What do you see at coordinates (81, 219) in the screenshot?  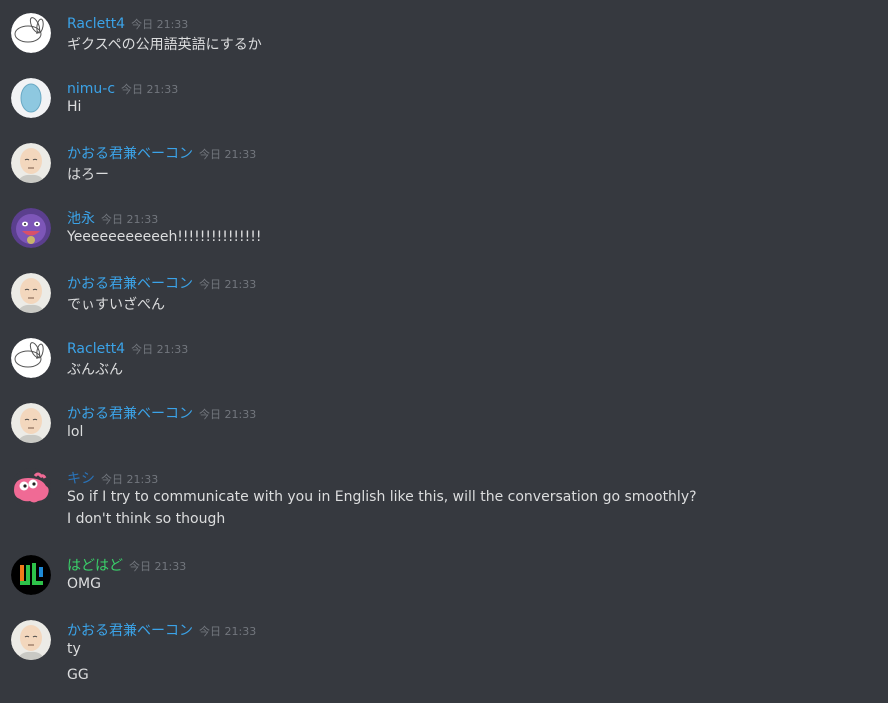 I see `username: 池永` at bounding box center [81, 219].